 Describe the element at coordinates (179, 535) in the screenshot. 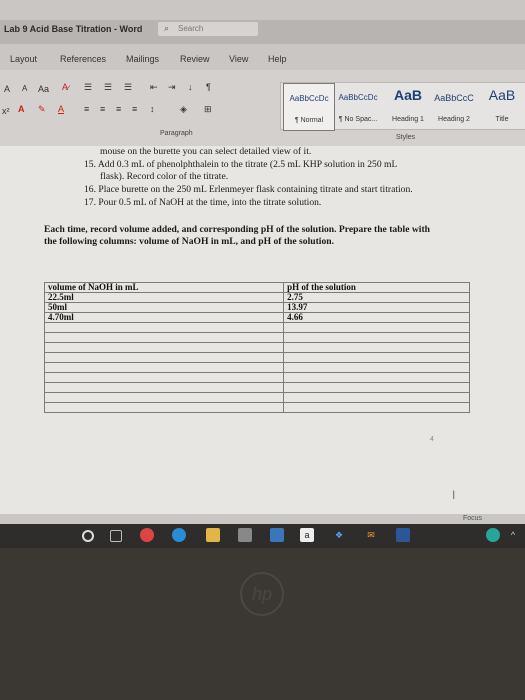

I see `edge-icon` at that location.